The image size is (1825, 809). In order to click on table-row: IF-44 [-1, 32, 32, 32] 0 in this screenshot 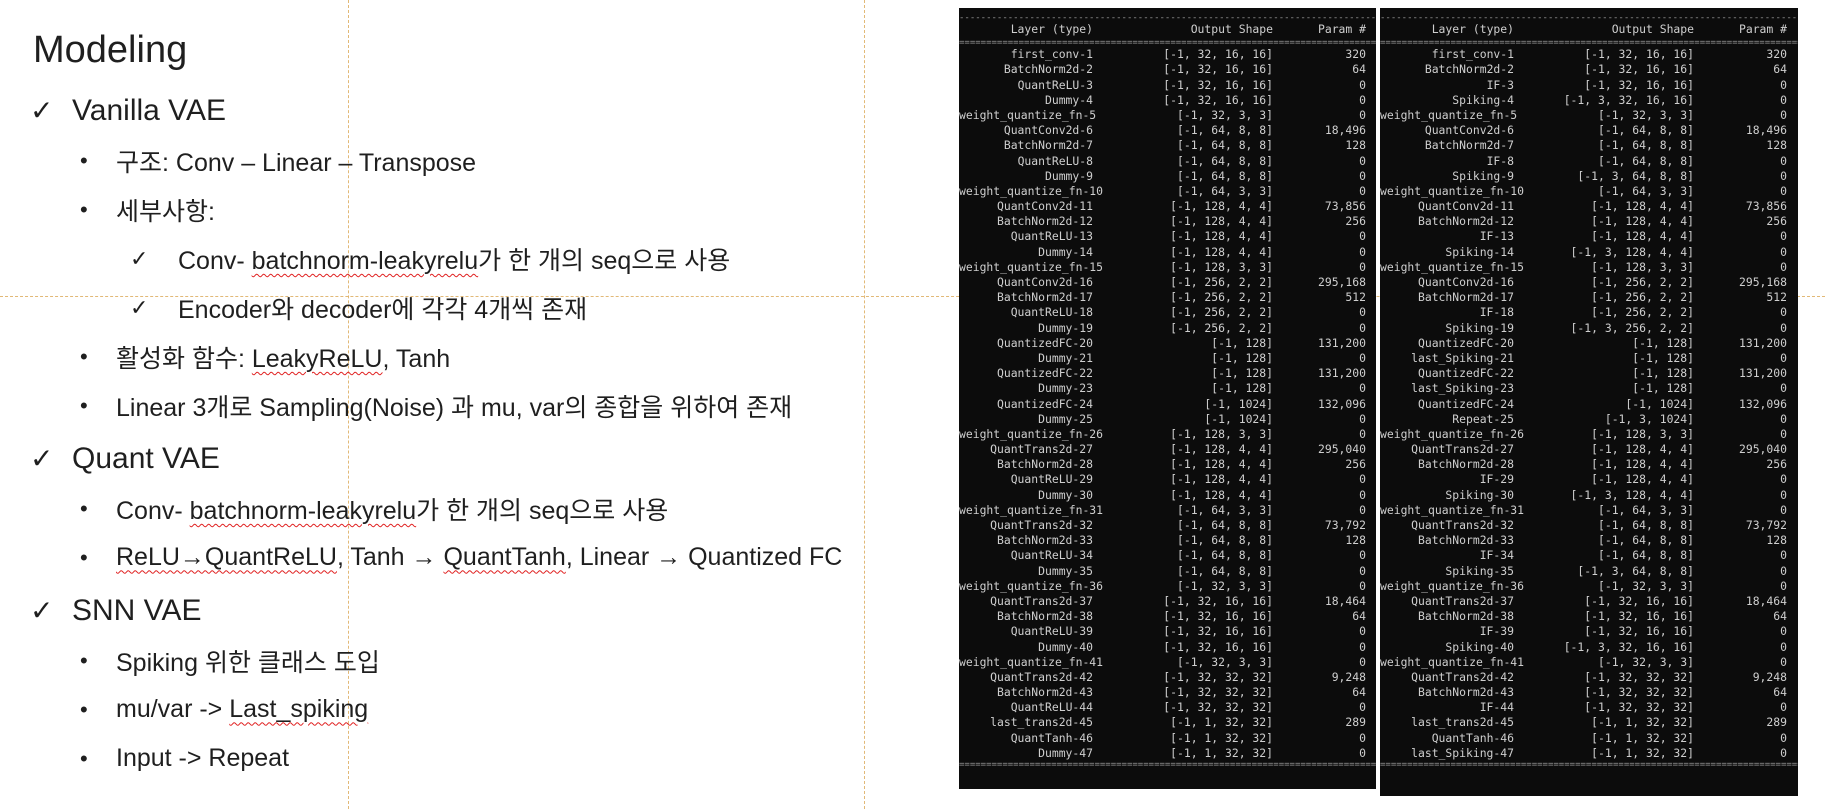, I will do `click(1589, 707)`.